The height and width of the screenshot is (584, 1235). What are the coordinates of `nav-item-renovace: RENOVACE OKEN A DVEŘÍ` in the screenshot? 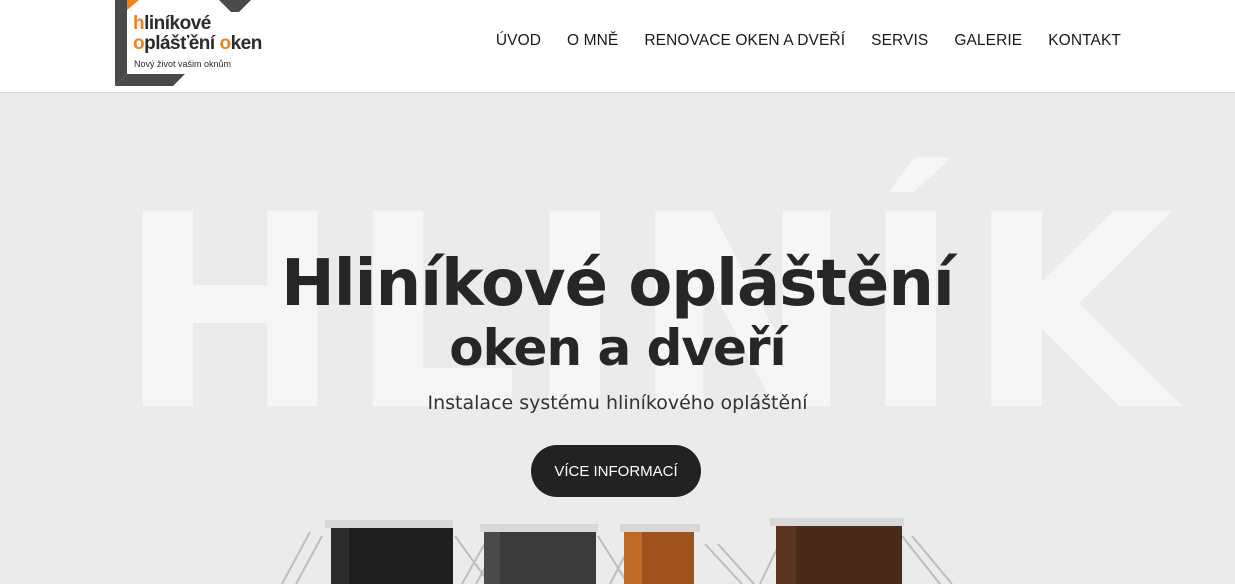 It's located at (744, 41).